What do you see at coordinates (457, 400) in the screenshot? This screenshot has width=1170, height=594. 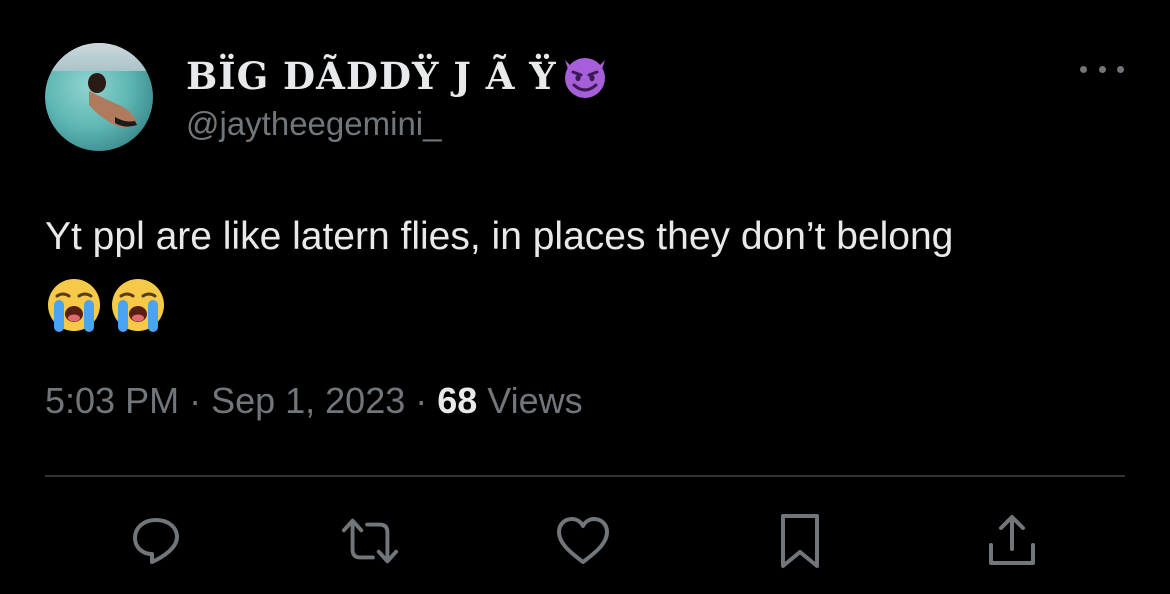 I see `views-count: 68` at bounding box center [457, 400].